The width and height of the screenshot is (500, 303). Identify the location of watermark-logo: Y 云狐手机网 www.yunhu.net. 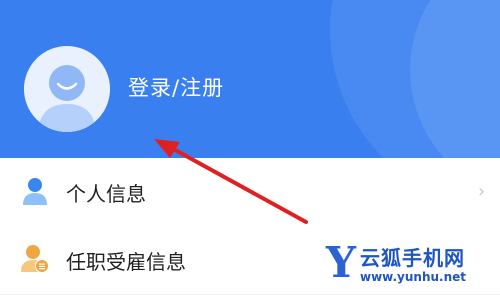
(411, 266).